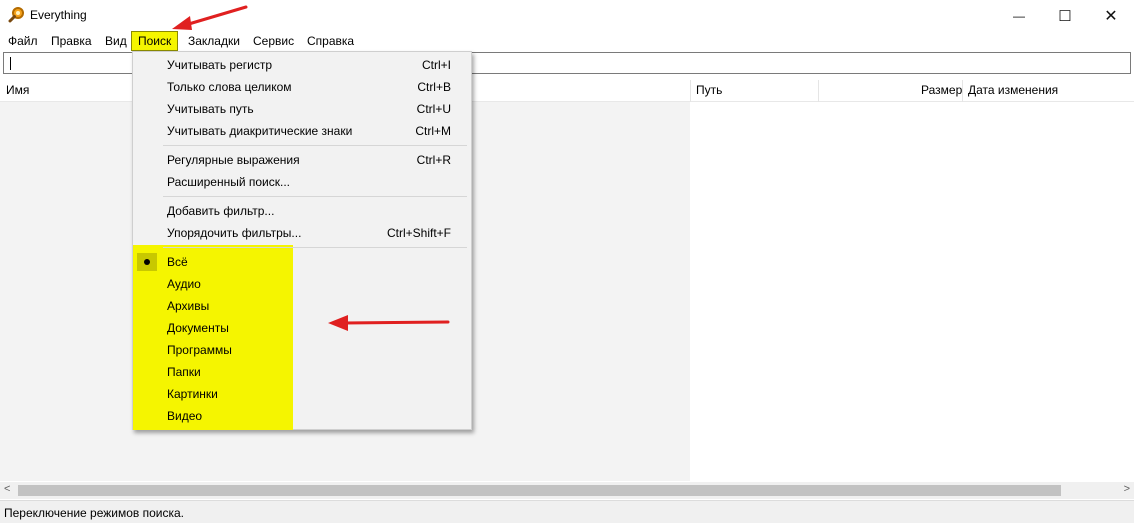 The width and height of the screenshot is (1134, 523). Describe the element at coordinates (116, 41) in the screenshot. I see `menu-view: Вид` at that location.